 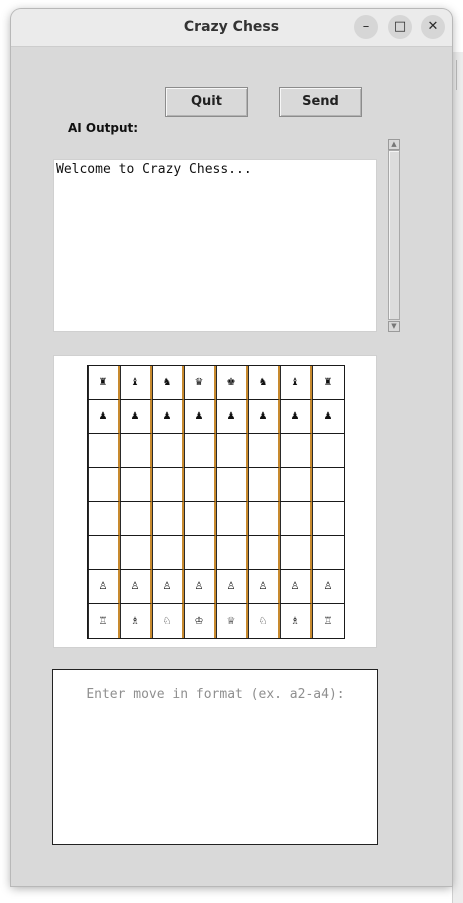 I want to click on background-window-edge, so click(x=457, y=477).